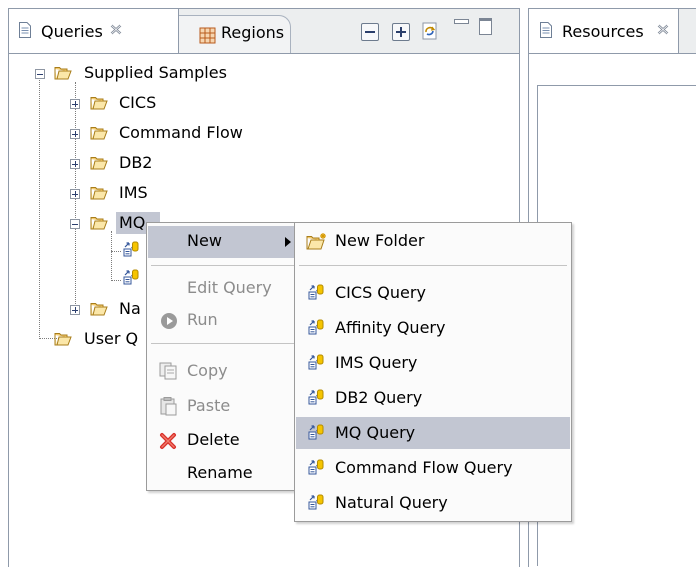 This screenshot has height=567, width=696. What do you see at coordinates (168, 406) in the screenshot?
I see `paste-icon` at bounding box center [168, 406].